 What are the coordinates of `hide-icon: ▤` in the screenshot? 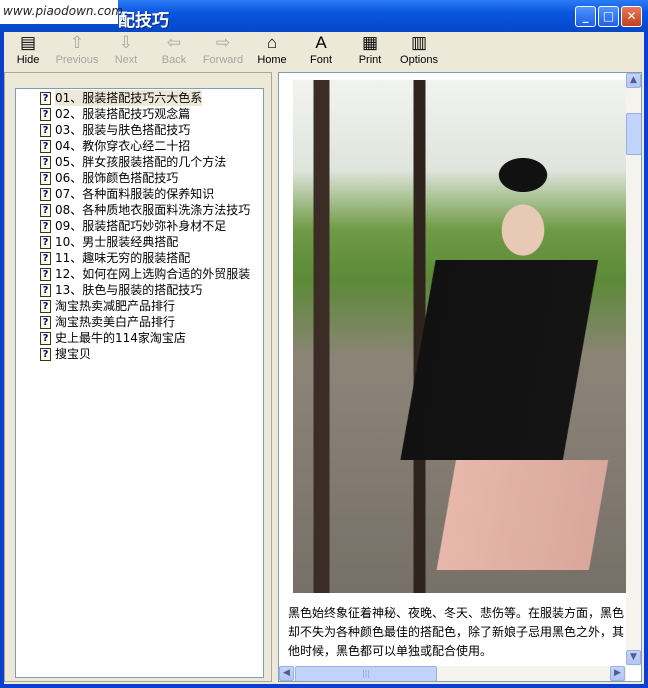 It's located at (28, 42).